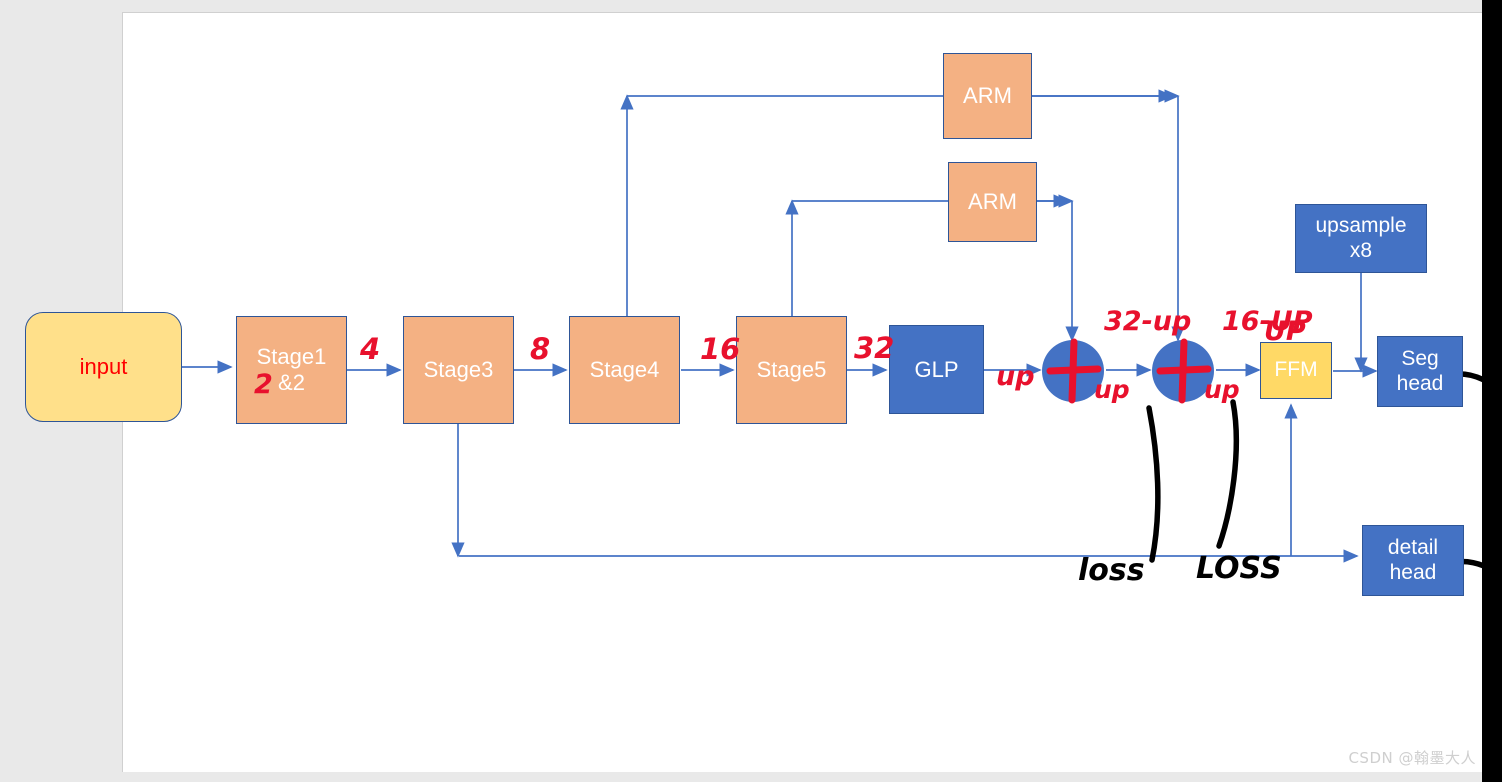 The height and width of the screenshot is (782, 1502). Describe the element at coordinates (1111, 570) in the screenshot. I see `annotation-loss-1: loss` at that location.